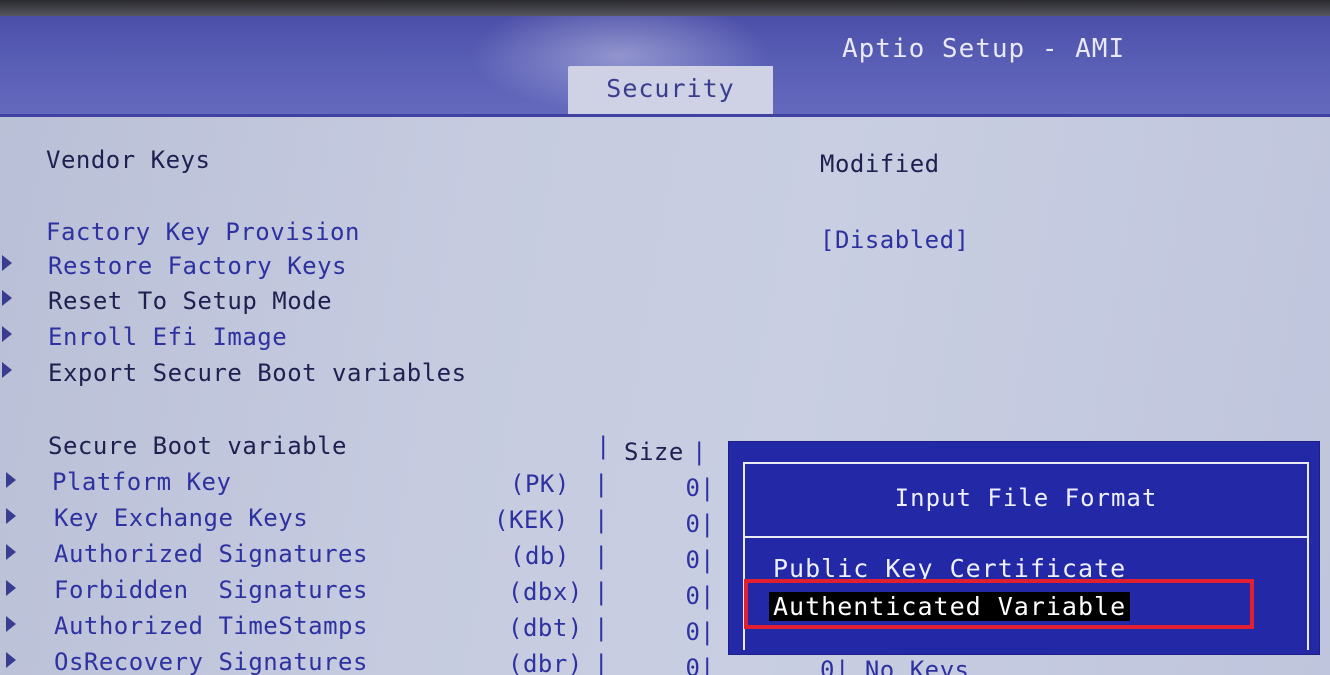 The width and height of the screenshot is (1330, 675). I want to click on variable-name: Platform Key, so click(142, 482).